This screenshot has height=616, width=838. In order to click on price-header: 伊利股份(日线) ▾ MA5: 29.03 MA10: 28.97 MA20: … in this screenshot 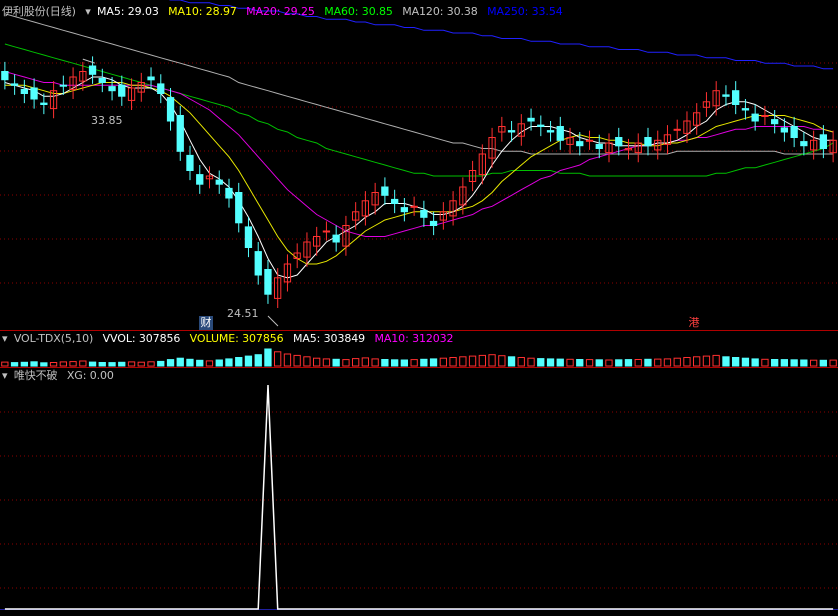, I will do `click(285, 12)`.